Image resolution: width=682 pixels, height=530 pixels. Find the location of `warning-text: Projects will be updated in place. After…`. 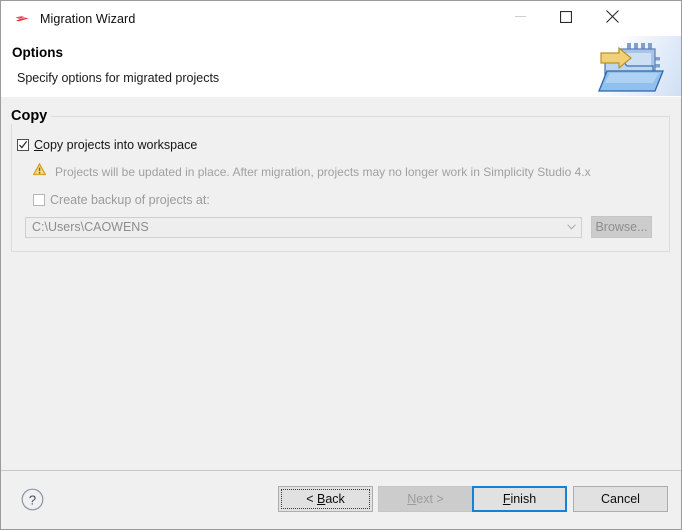

warning-text: Projects will be updated in place. After… is located at coordinates (323, 172).